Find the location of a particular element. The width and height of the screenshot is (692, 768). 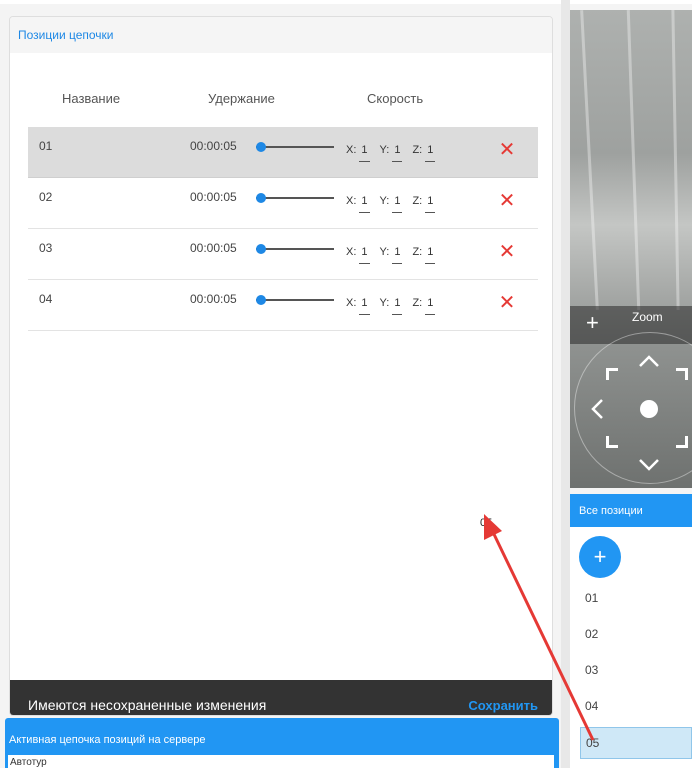

top-edge is located at coordinates (346, 2).